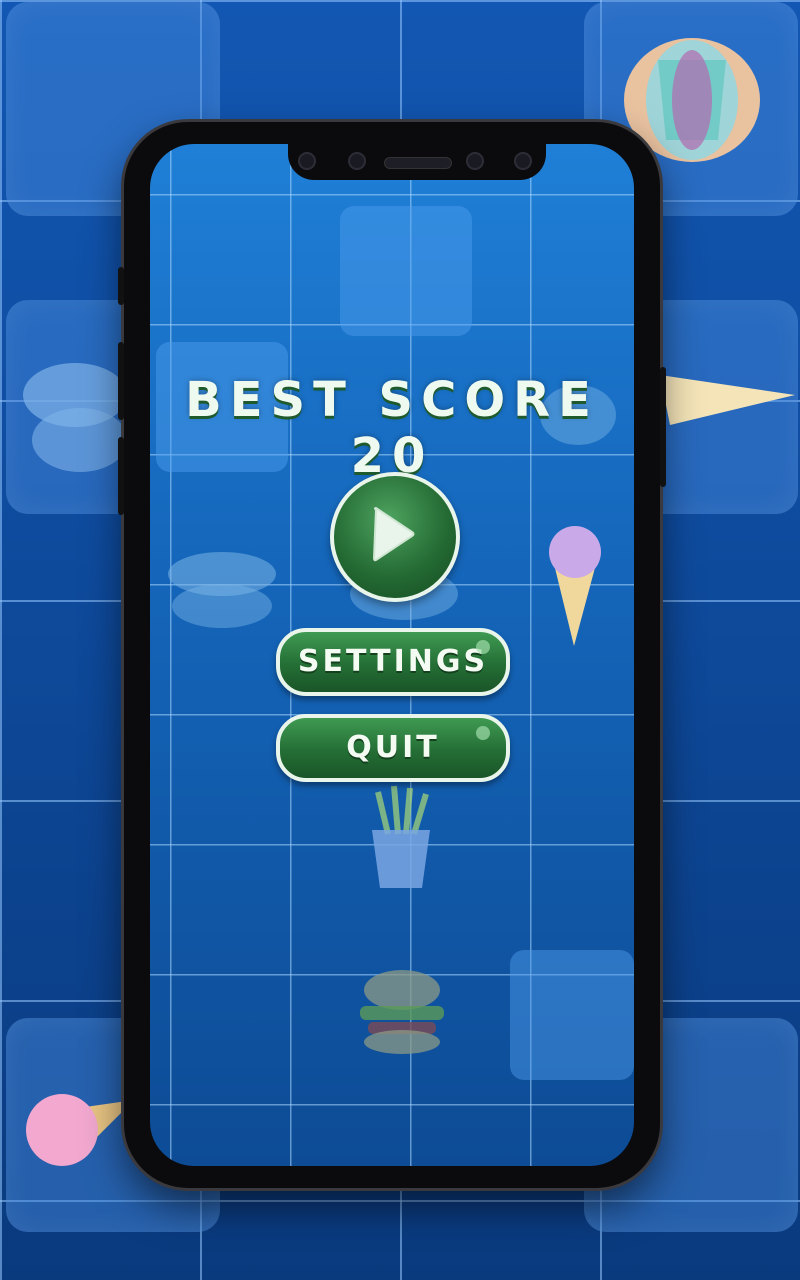  I want to click on settings-button: SETTINGS, so click(393, 662).